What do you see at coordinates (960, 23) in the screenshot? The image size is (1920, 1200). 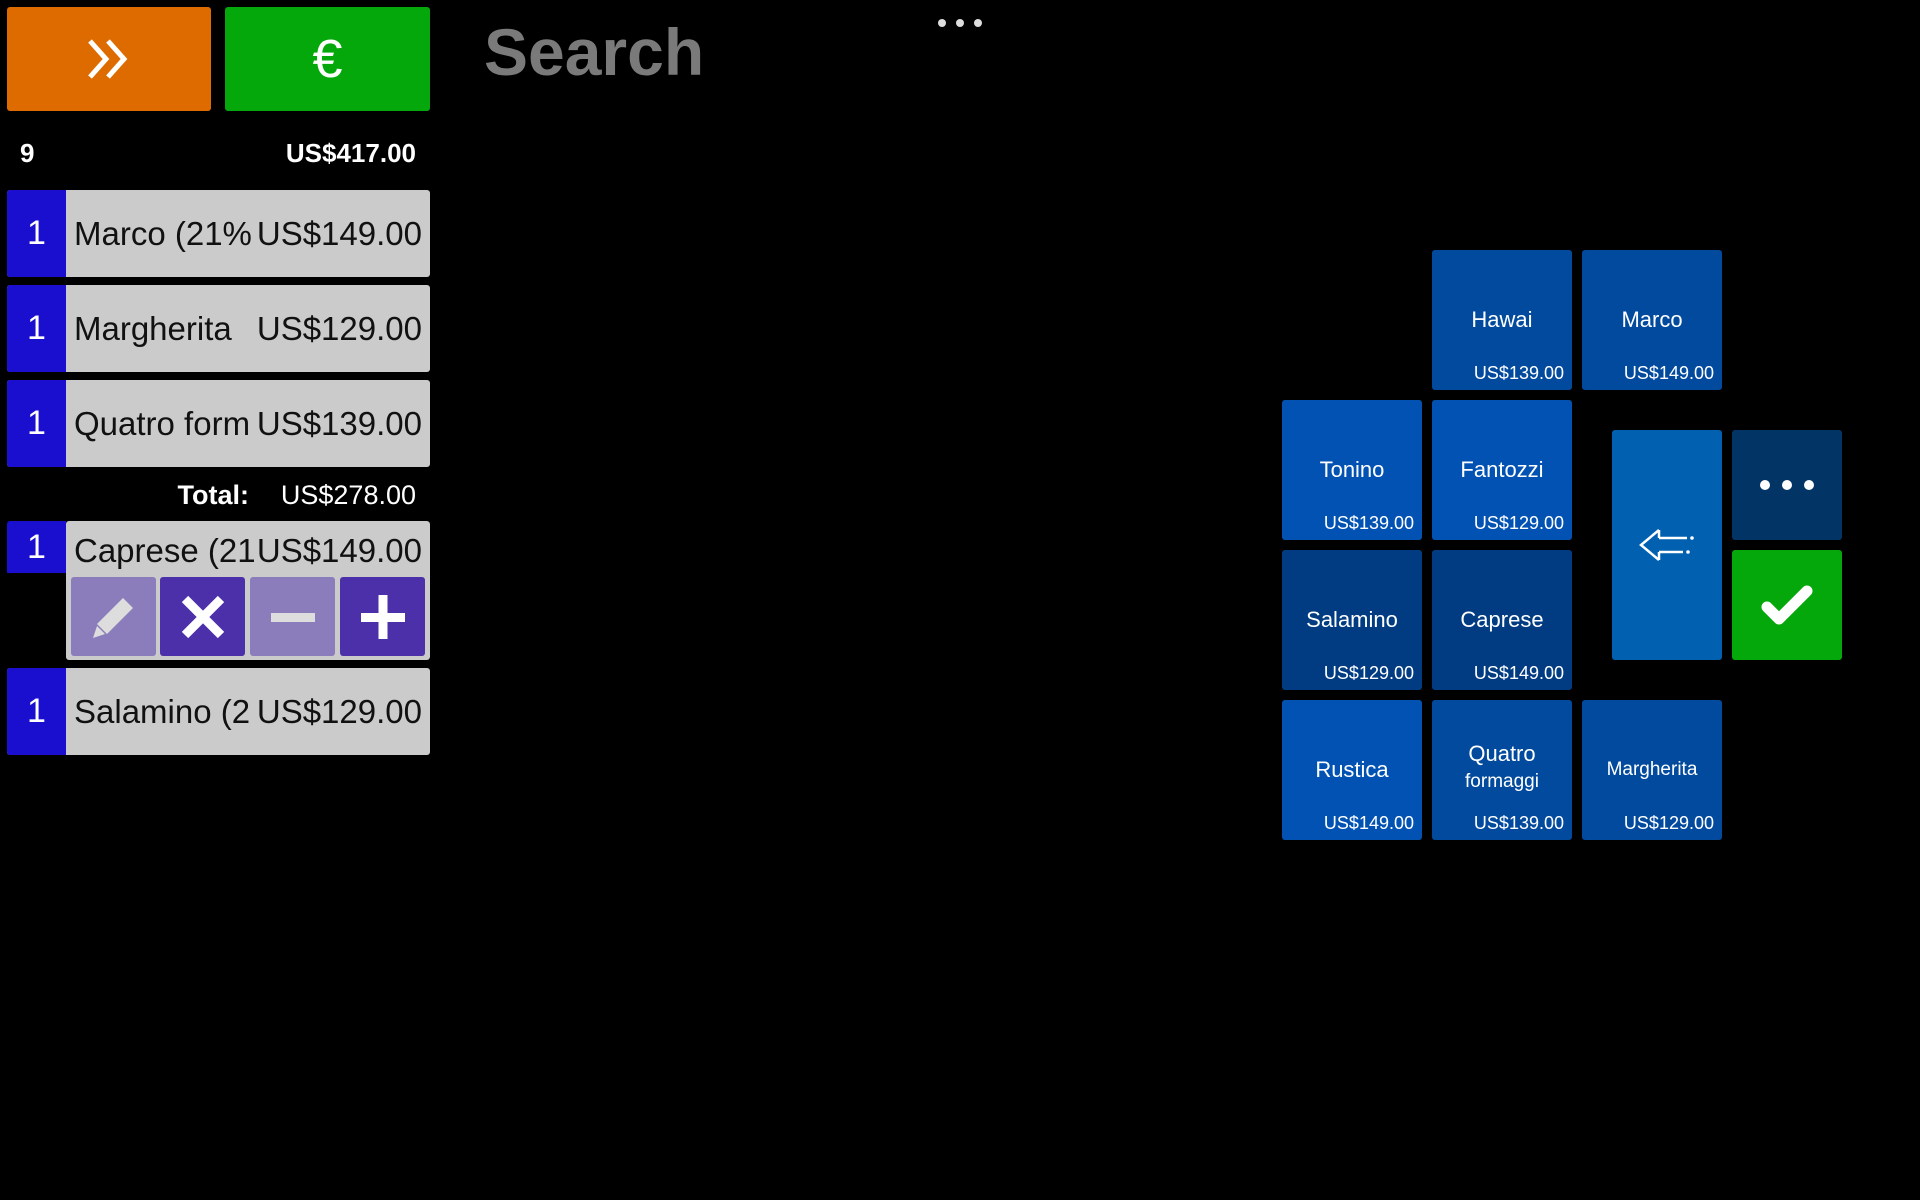 I see `more-dots-icon` at bounding box center [960, 23].